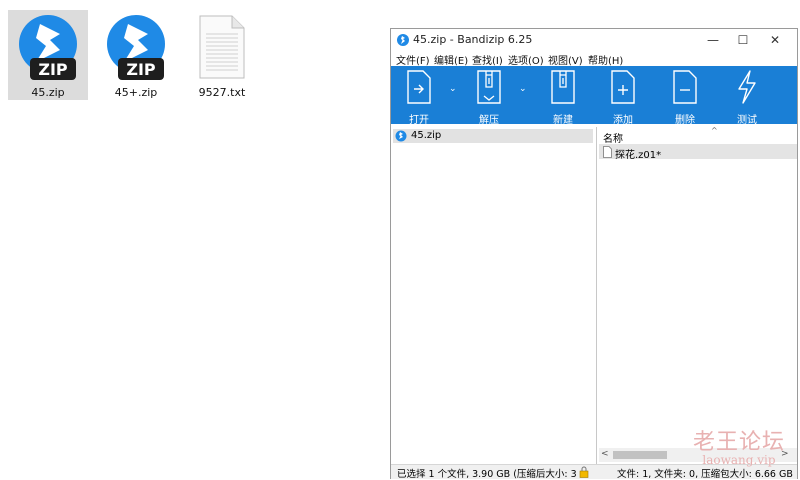  Describe the element at coordinates (605, 59) in the screenshot. I see `menu-help: 帮助(H)` at that location.